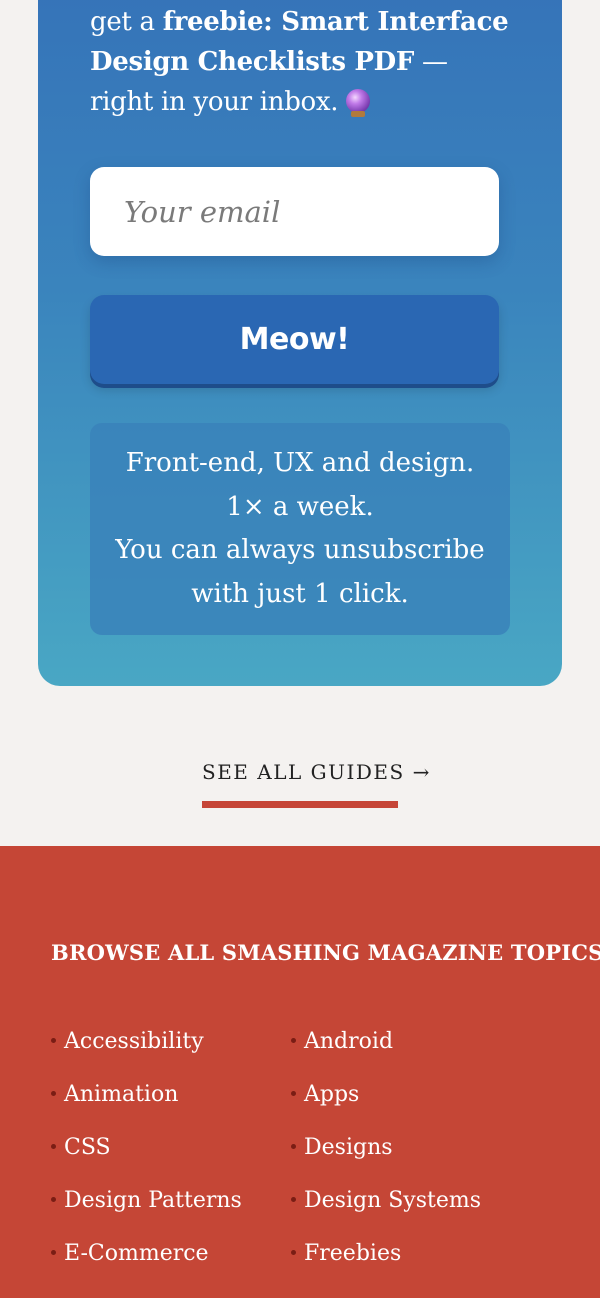  What do you see at coordinates (300, 804) in the screenshot?
I see `see-all-underline` at bounding box center [300, 804].